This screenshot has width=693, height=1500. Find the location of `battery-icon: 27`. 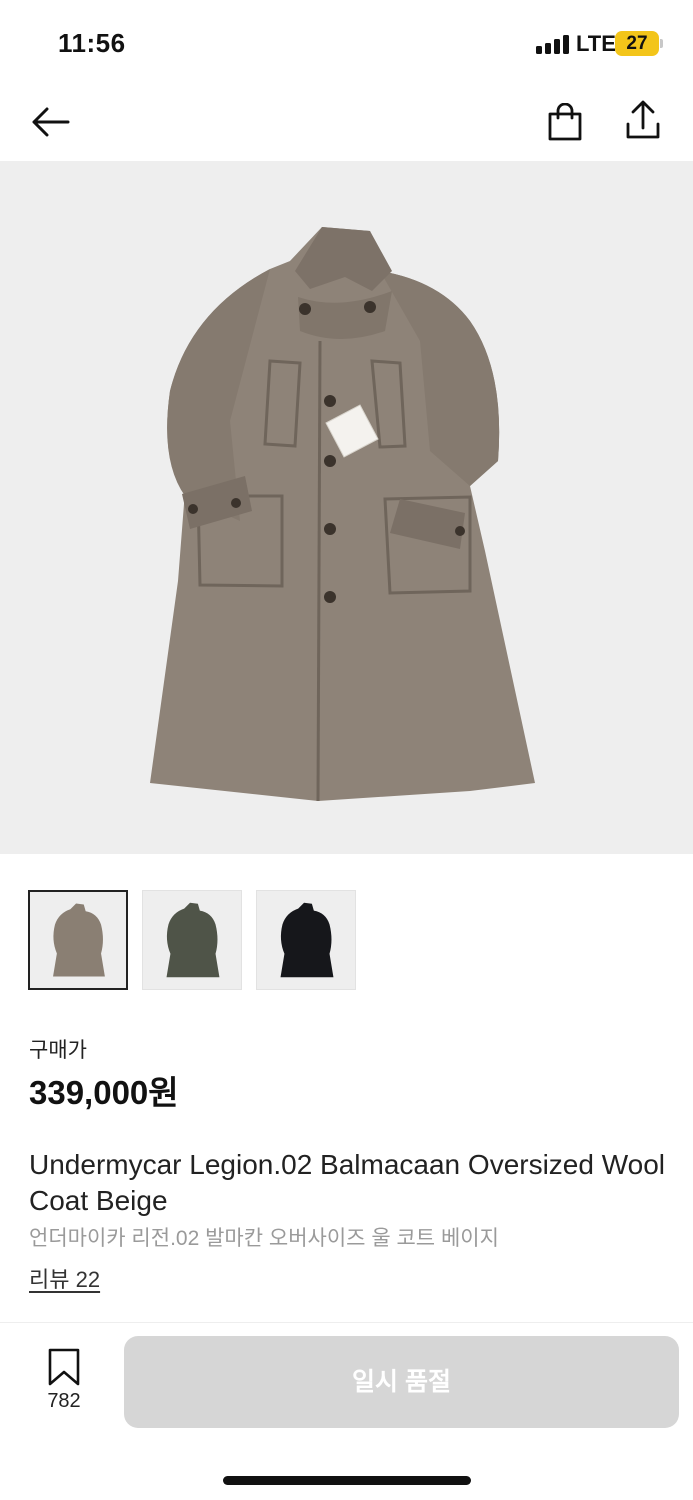

battery-icon: 27 is located at coordinates (637, 43).